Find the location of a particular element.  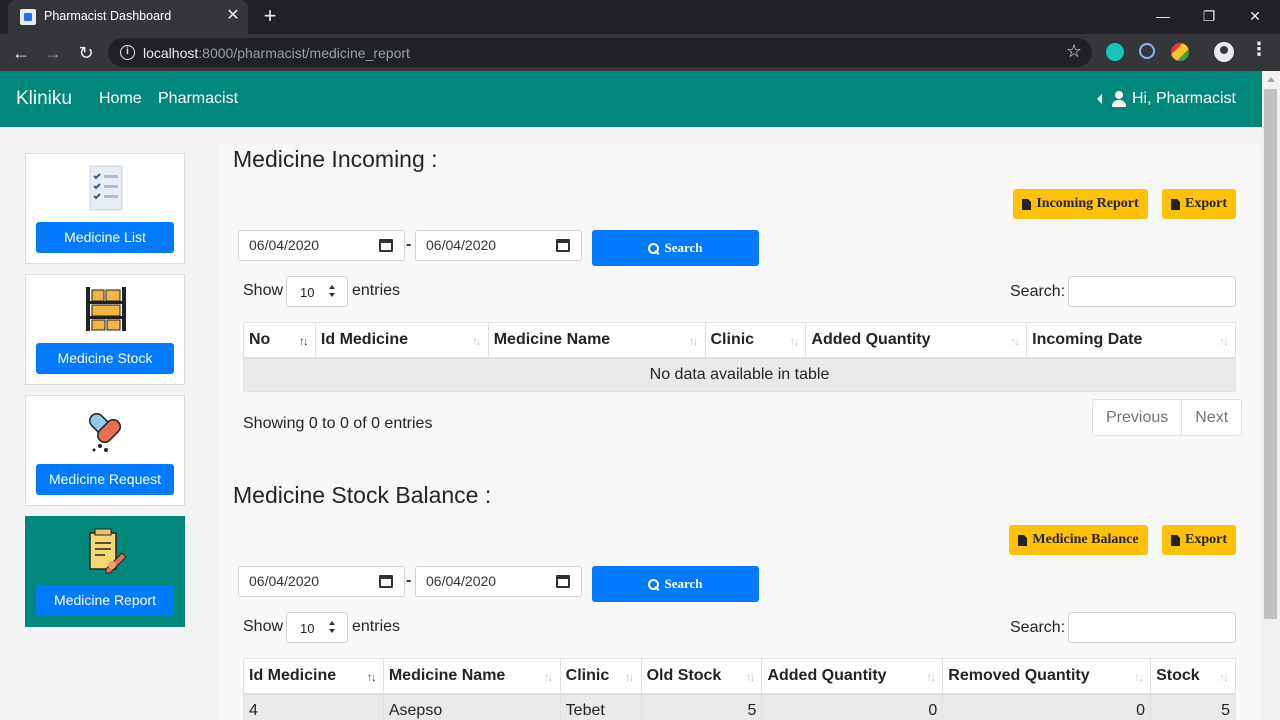

extension-icon is located at coordinates (1115, 52).